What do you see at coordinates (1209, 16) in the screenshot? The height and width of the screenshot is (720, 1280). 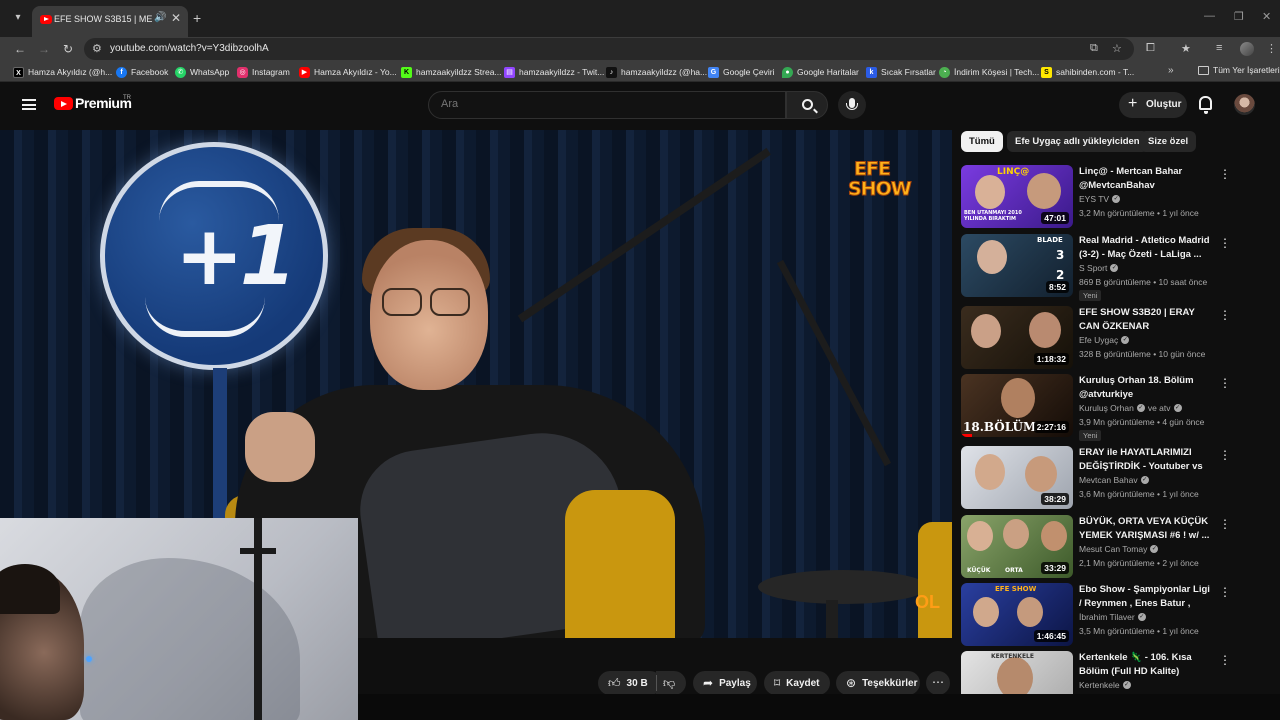 I see `minimize-icon: —` at bounding box center [1209, 16].